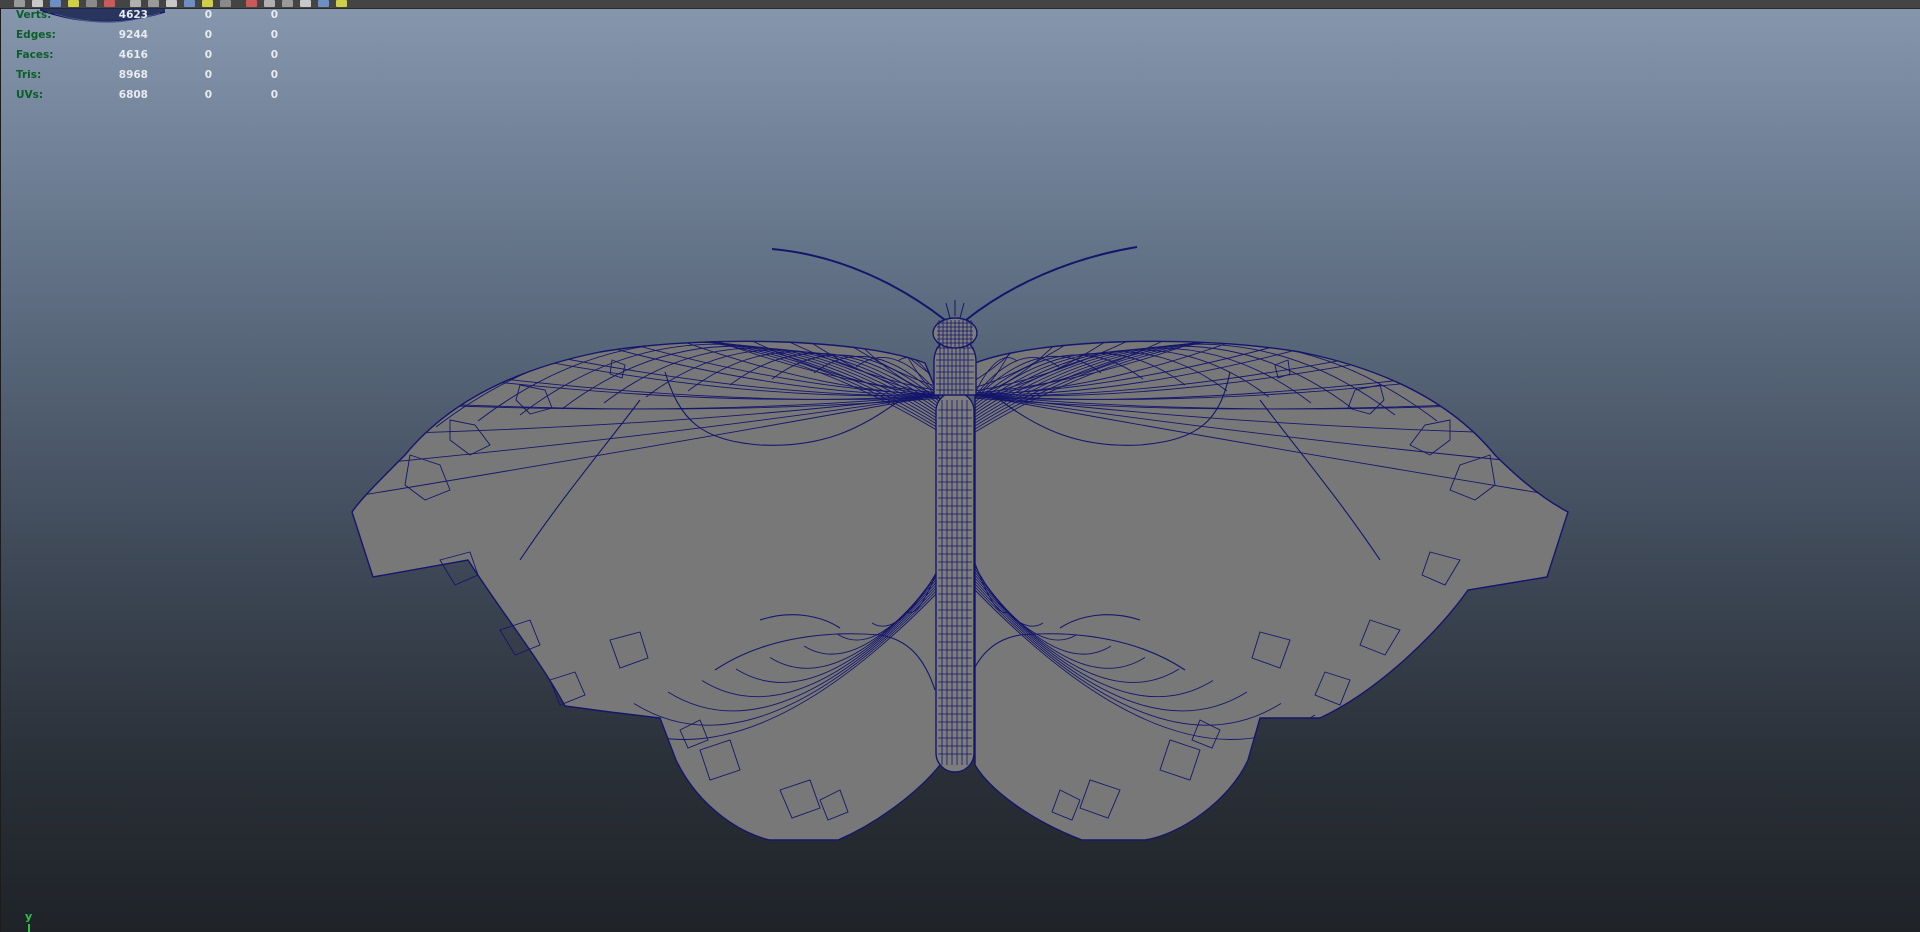 This screenshot has height=932, width=1920. What do you see at coordinates (29, 75) in the screenshot?
I see `hud-label: Tris:` at bounding box center [29, 75].